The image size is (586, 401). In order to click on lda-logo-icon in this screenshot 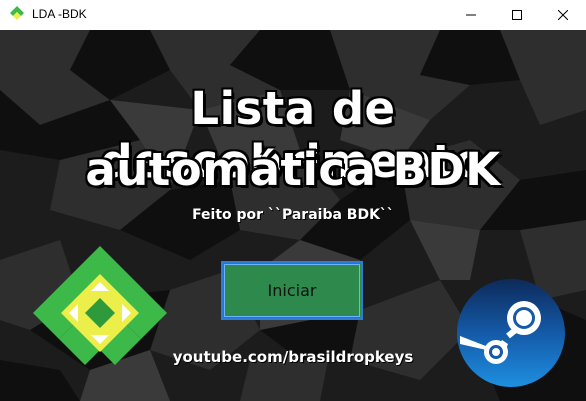, I will do `click(100, 305)`.